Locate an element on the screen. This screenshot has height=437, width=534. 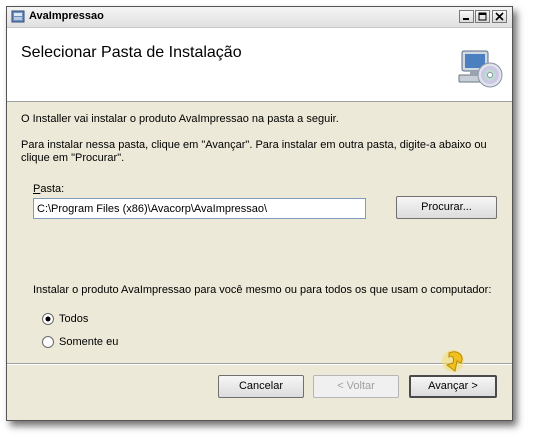
radio-todos-label: Todos is located at coordinates (73, 319).